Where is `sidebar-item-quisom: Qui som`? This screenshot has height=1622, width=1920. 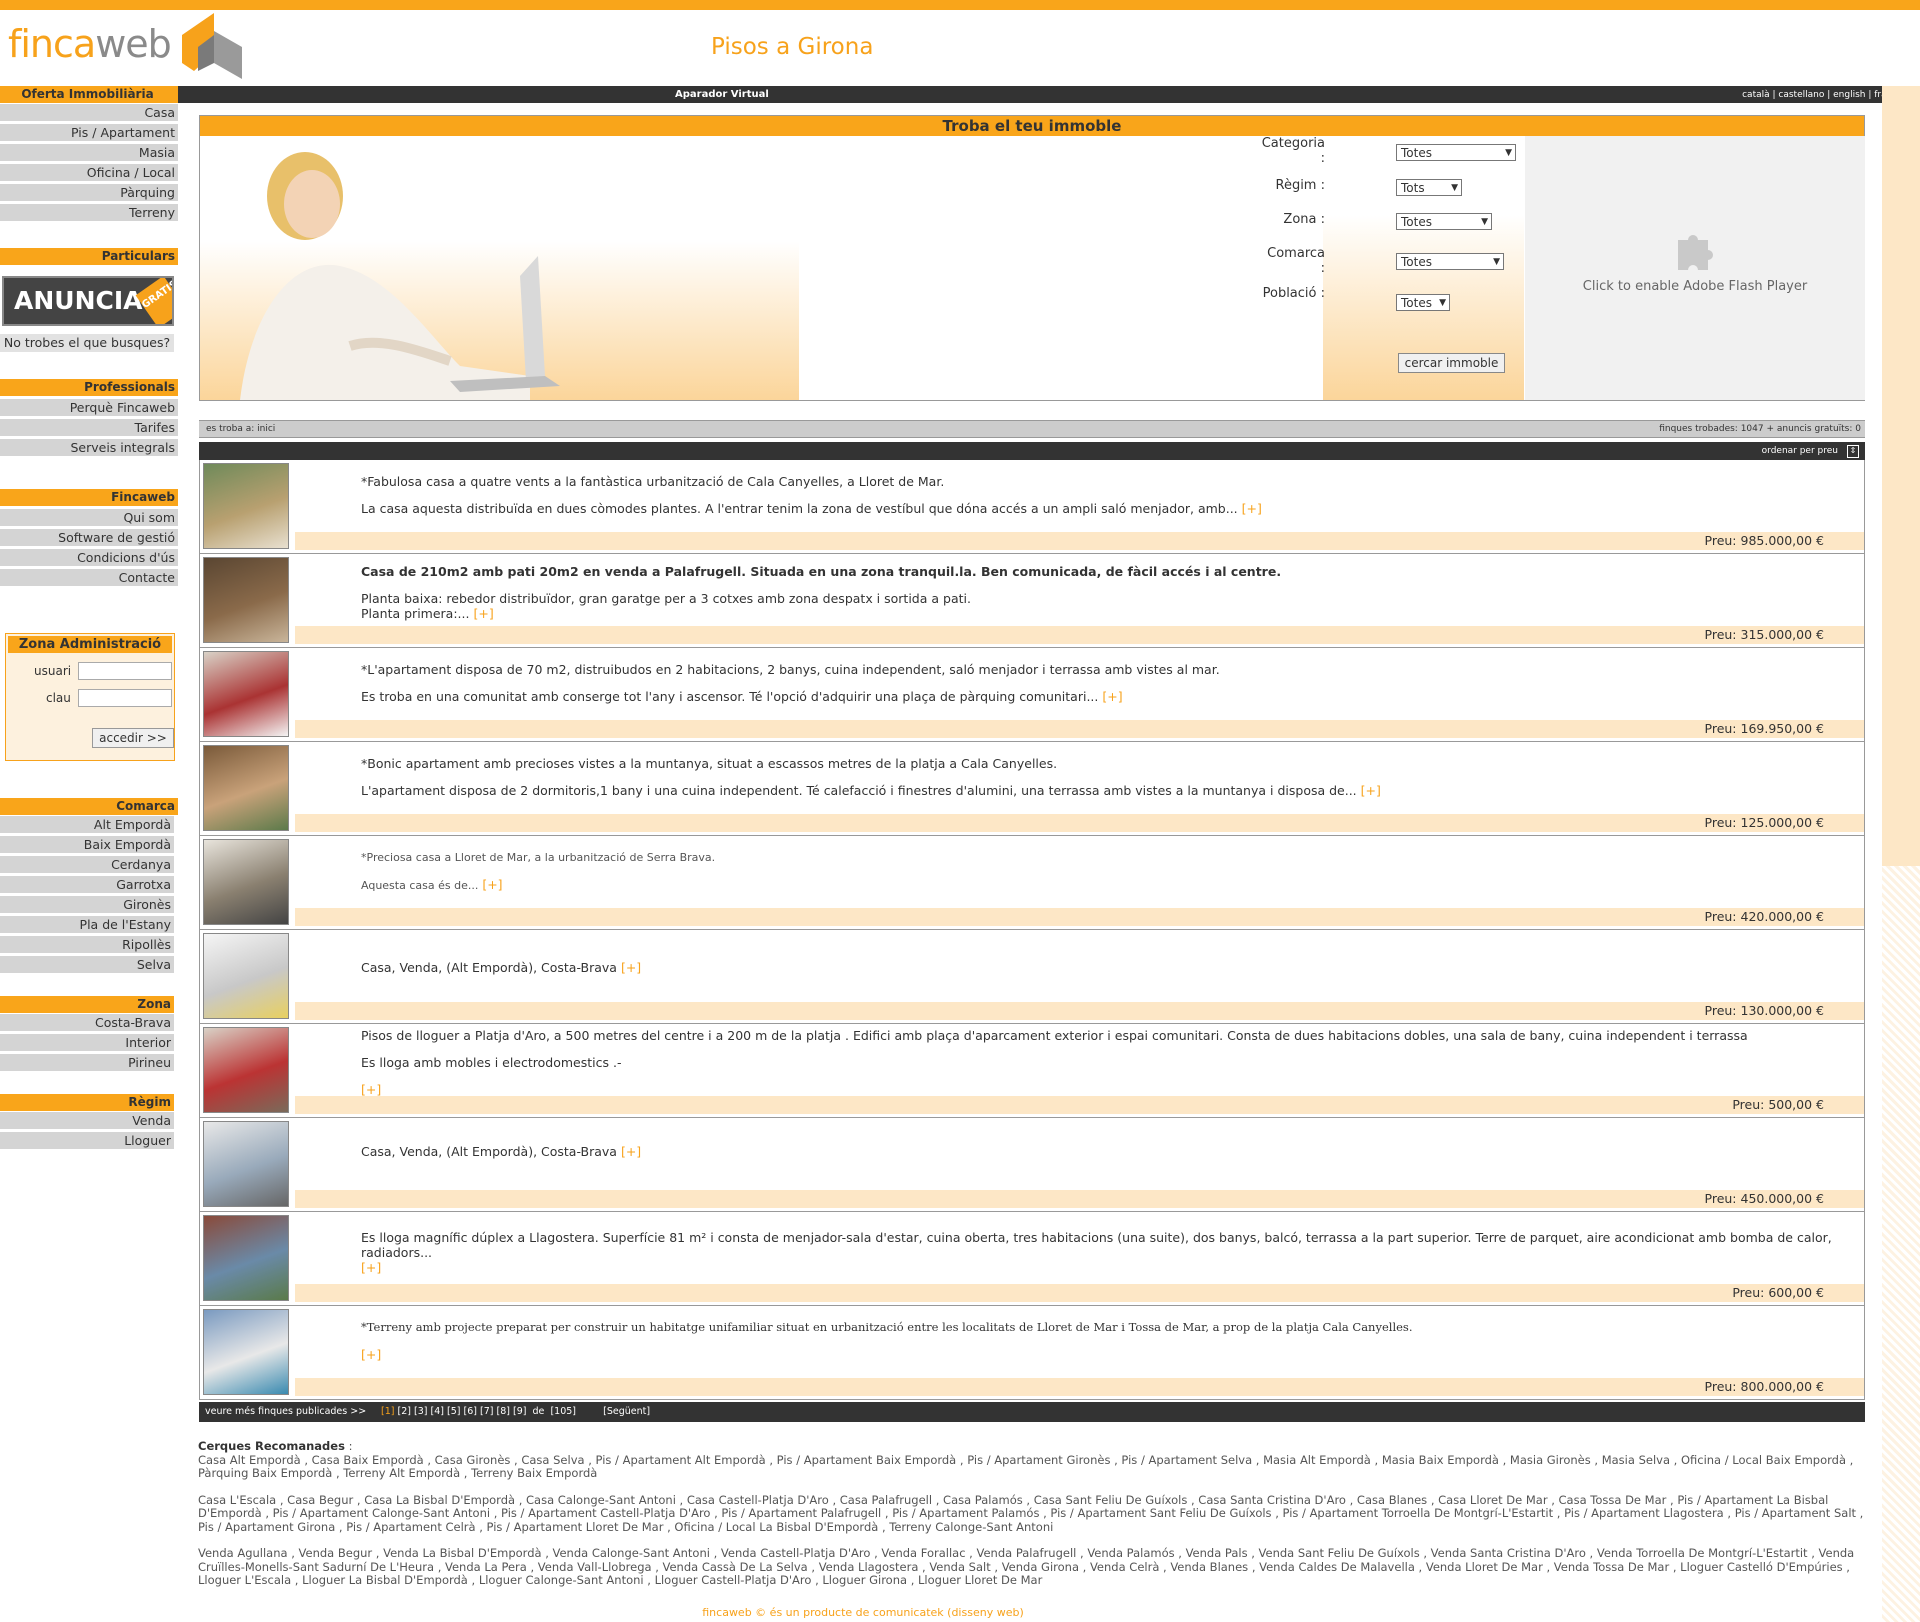 sidebar-item-quisom: Qui som is located at coordinates (89, 517).